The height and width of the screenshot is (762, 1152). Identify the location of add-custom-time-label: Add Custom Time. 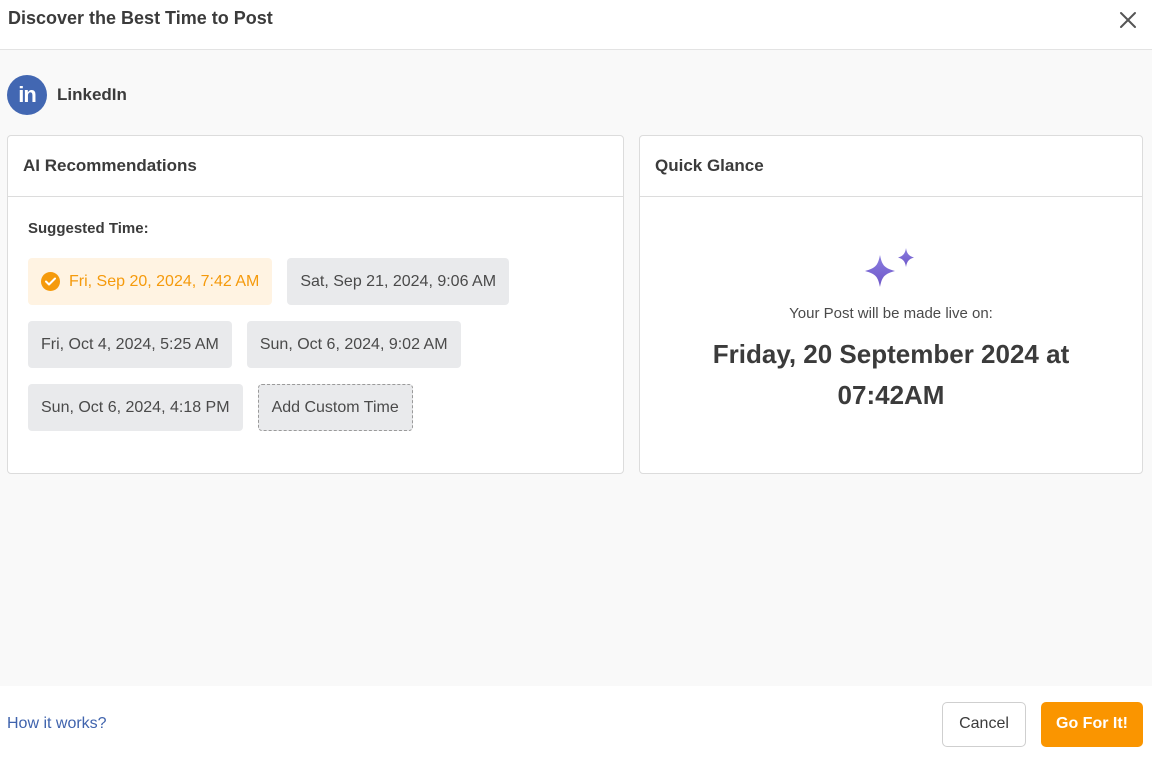
(335, 407).